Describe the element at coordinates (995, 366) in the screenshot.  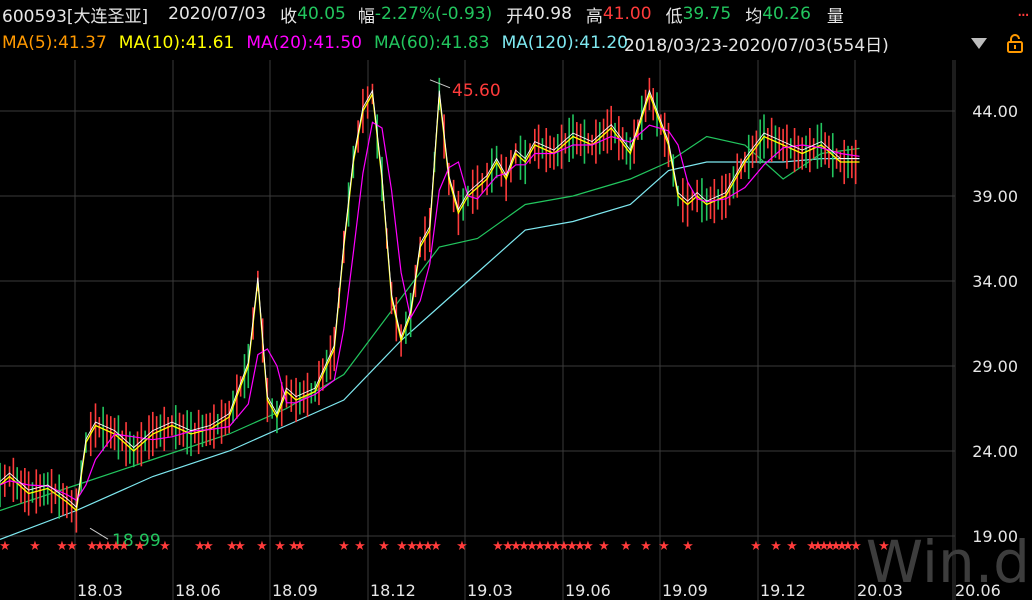
I see `y-tick-label: 29.00` at that location.